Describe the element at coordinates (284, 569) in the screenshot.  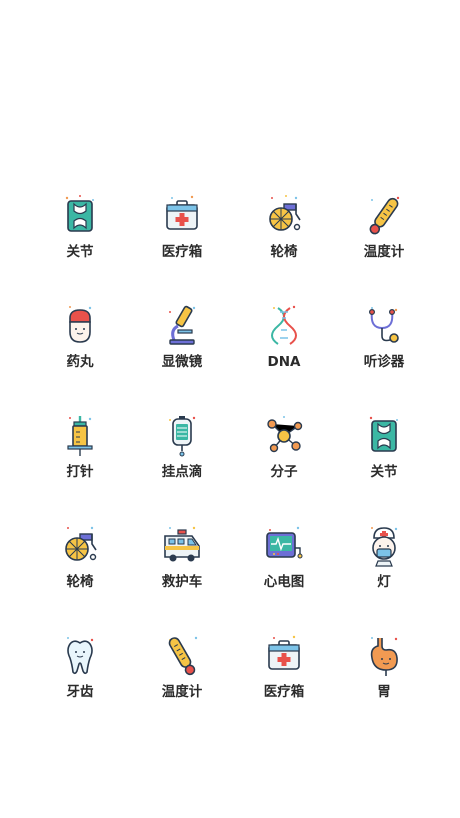
I see `icon-cell-ecg-monitor: 心电图` at that location.